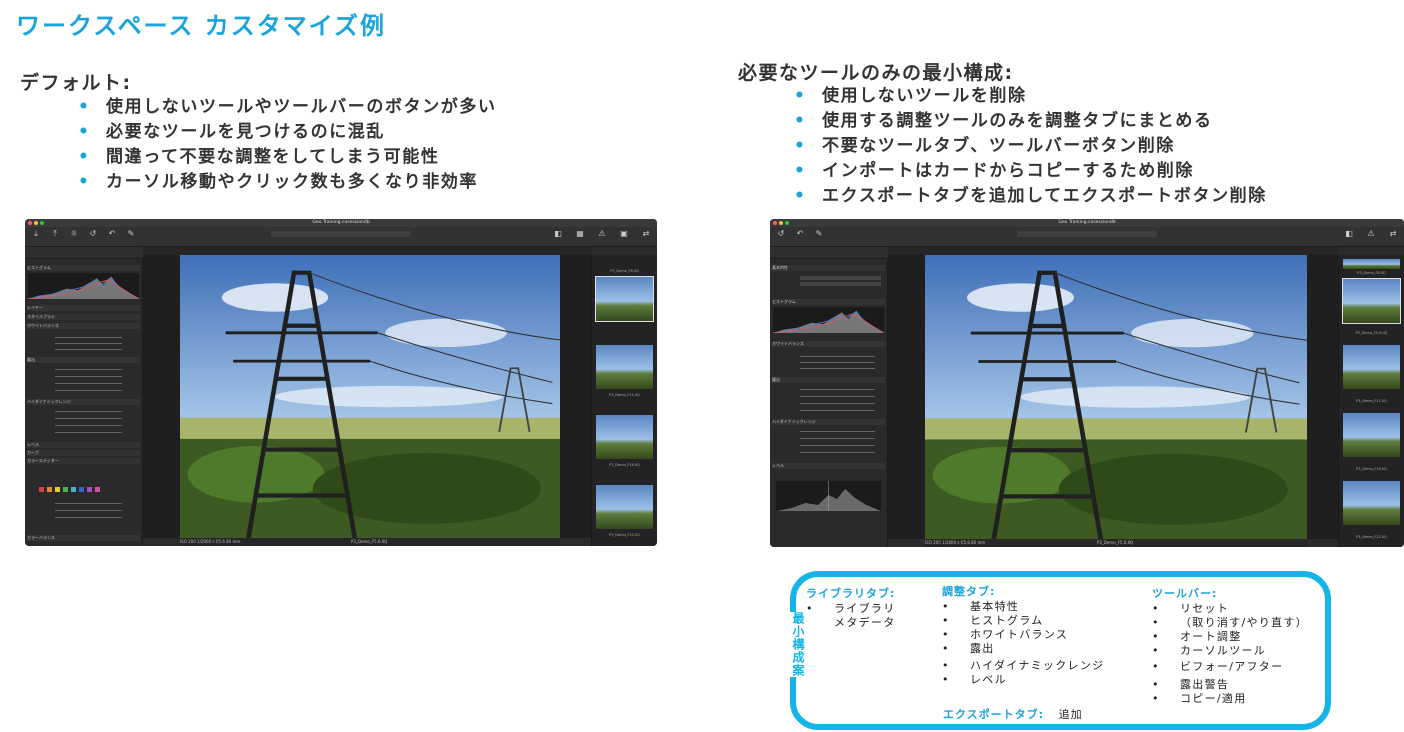 The height and width of the screenshot is (732, 1404). What do you see at coordinates (1218, 666) in the screenshot?
I see `list-item: • ビフォー/アフター` at bounding box center [1218, 666].